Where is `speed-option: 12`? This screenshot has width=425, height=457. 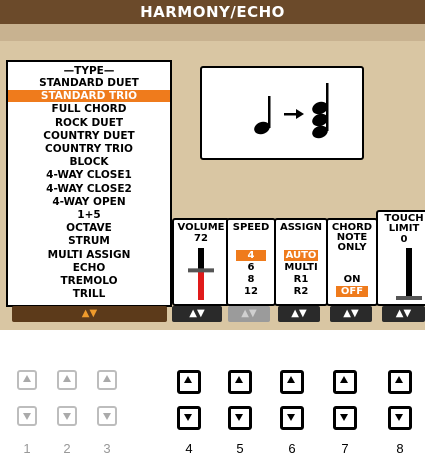 speed-option: 12 is located at coordinates (251, 291).